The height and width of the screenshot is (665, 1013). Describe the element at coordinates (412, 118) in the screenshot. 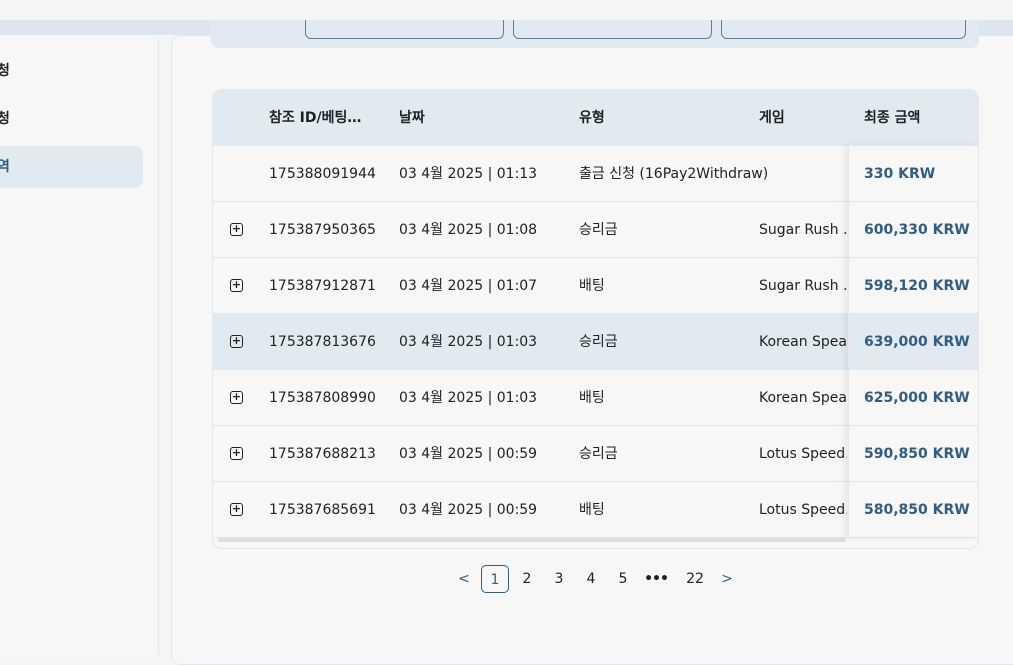

I see `header-date: 날짜` at that location.